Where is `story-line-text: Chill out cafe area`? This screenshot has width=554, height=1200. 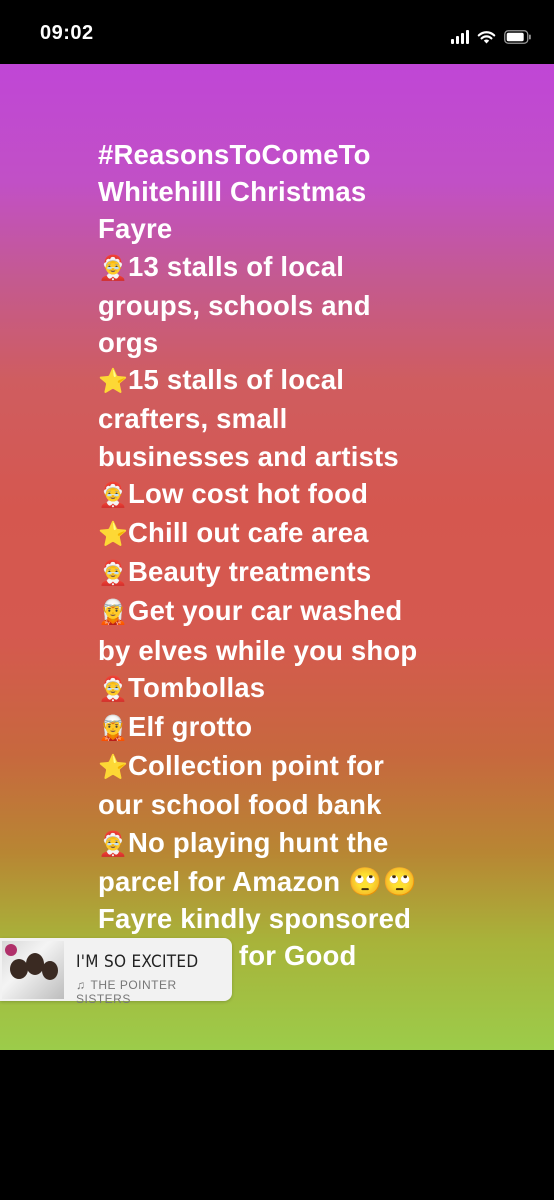
story-line-text: Chill out cafe area is located at coordinates (248, 533).